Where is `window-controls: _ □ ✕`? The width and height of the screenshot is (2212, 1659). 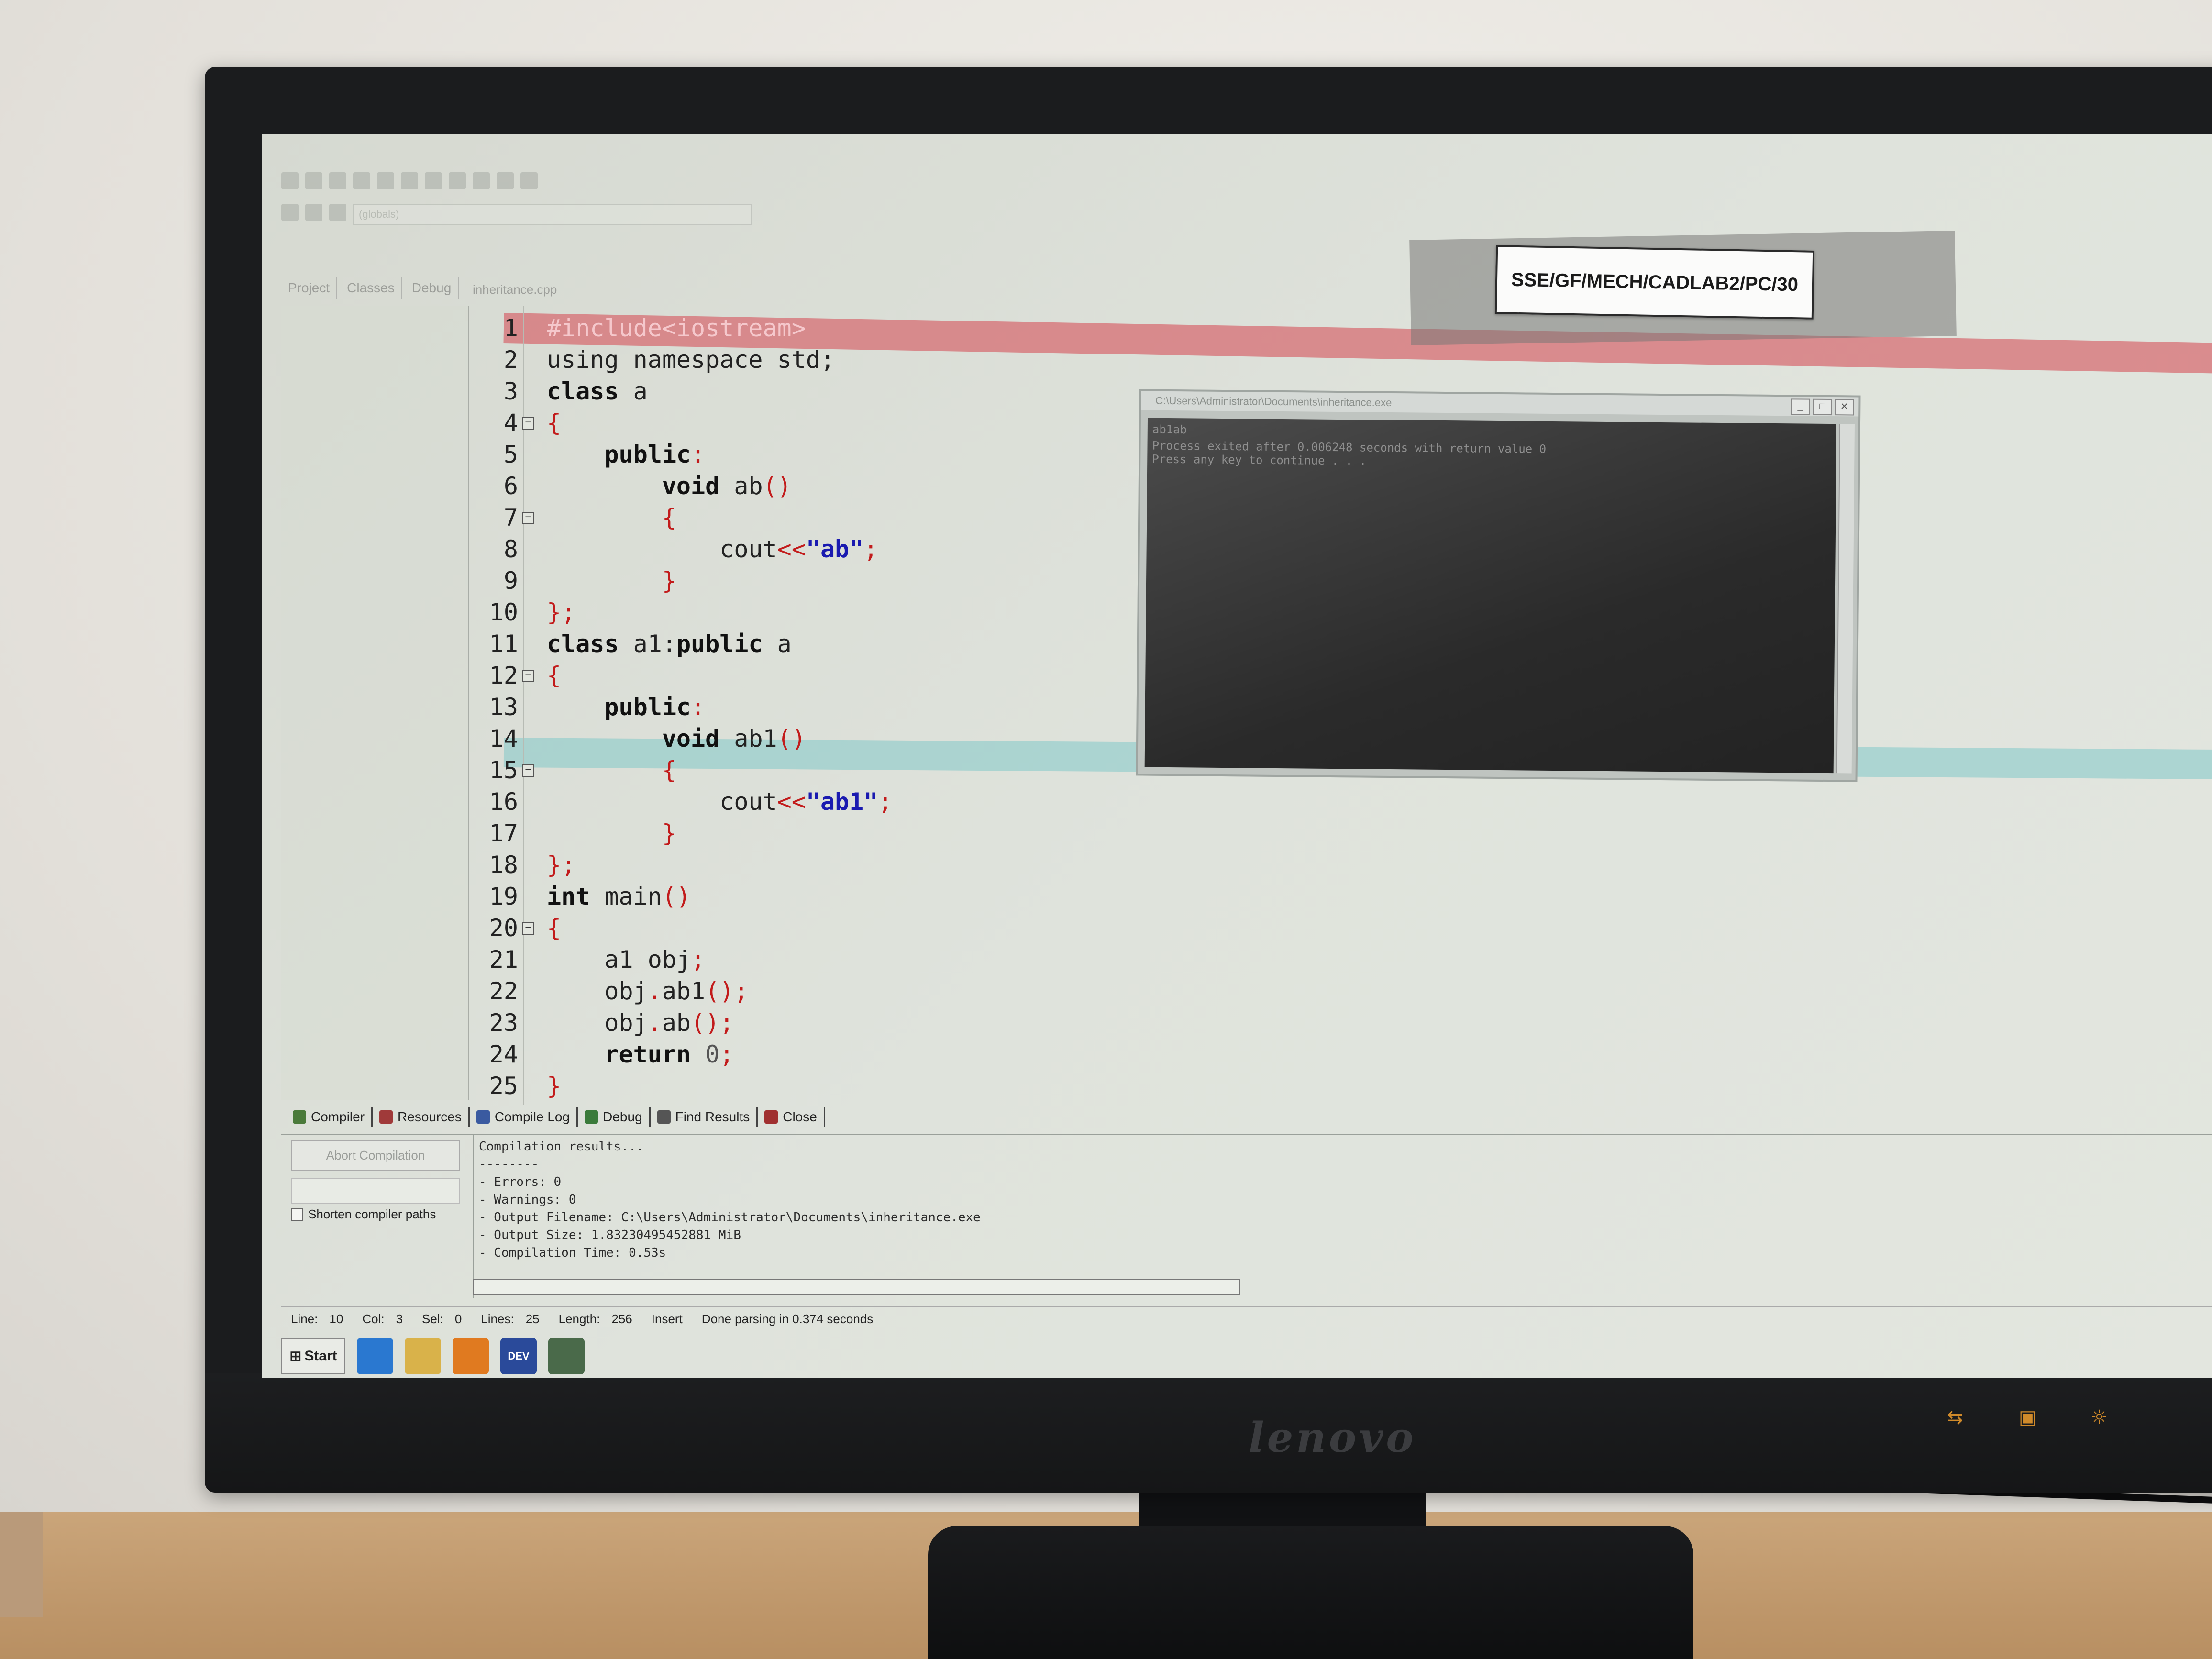 window-controls: _ □ ✕ is located at coordinates (1822, 407).